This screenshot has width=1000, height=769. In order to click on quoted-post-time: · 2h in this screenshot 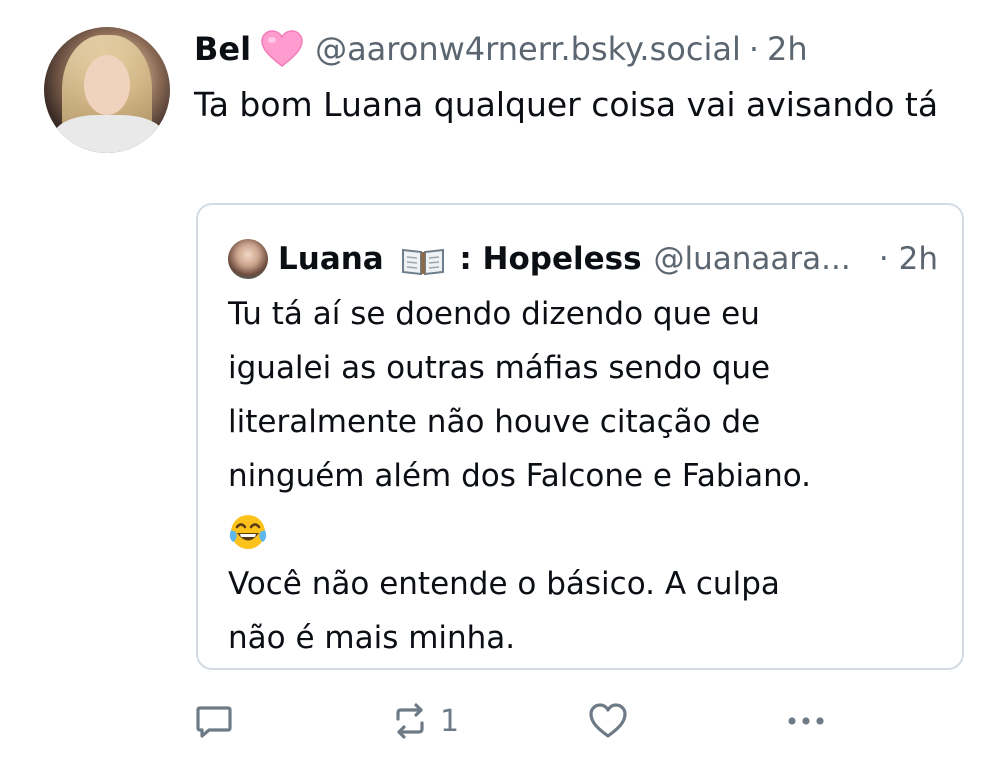, I will do `click(908, 259)`.